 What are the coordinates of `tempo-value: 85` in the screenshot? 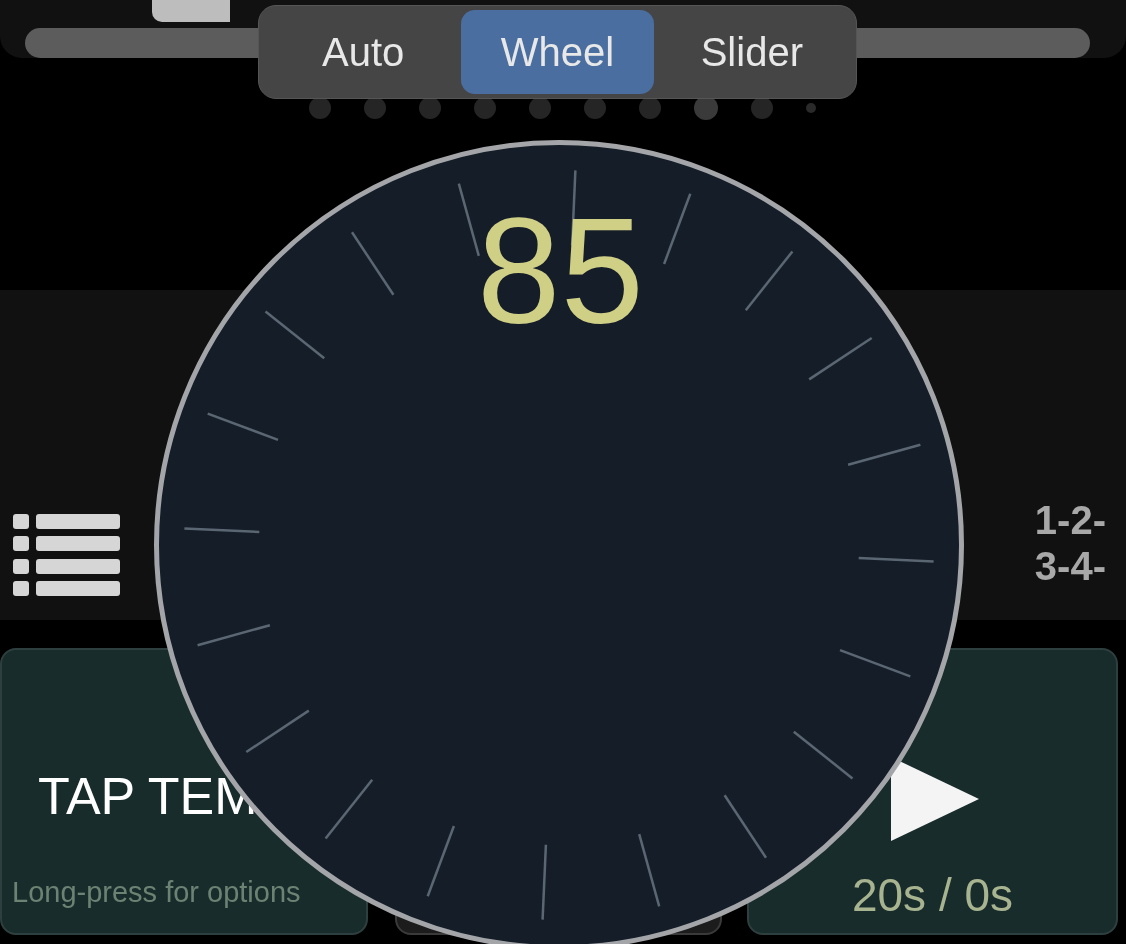 It's located at (560, 271).